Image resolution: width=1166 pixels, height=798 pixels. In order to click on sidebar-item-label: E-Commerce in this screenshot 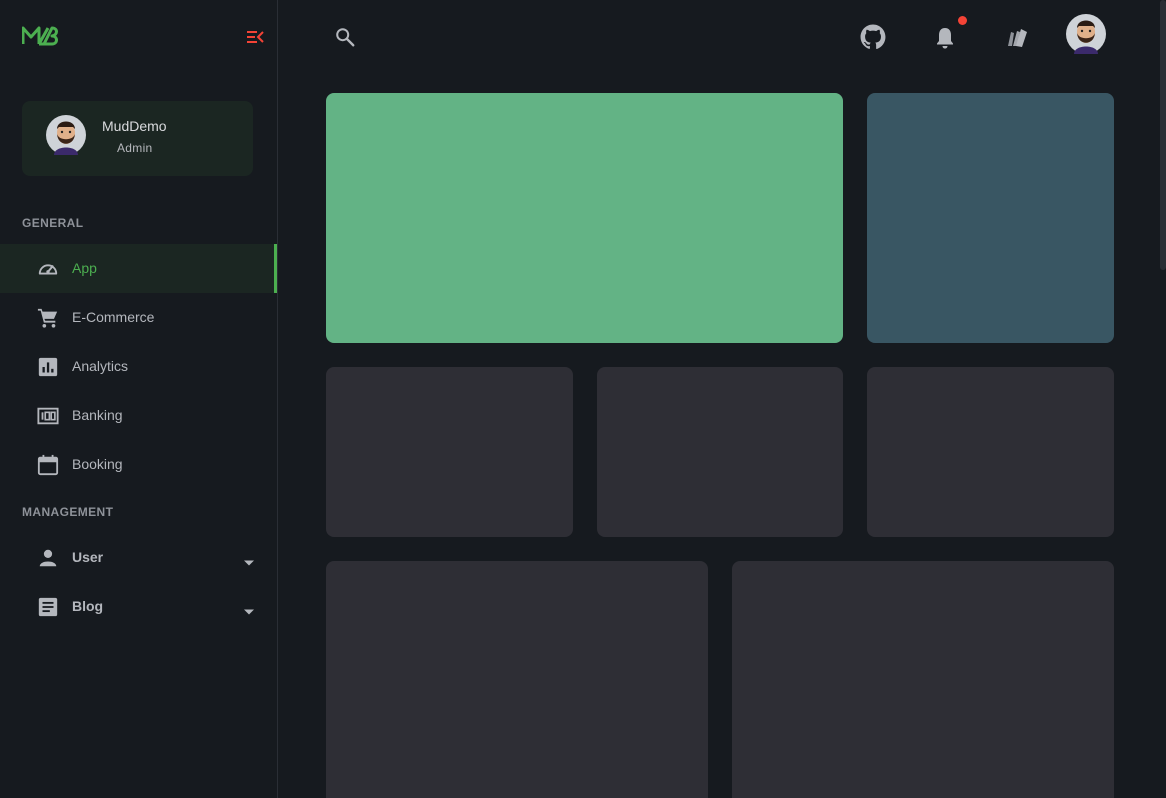, I will do `click(113, 317)`.